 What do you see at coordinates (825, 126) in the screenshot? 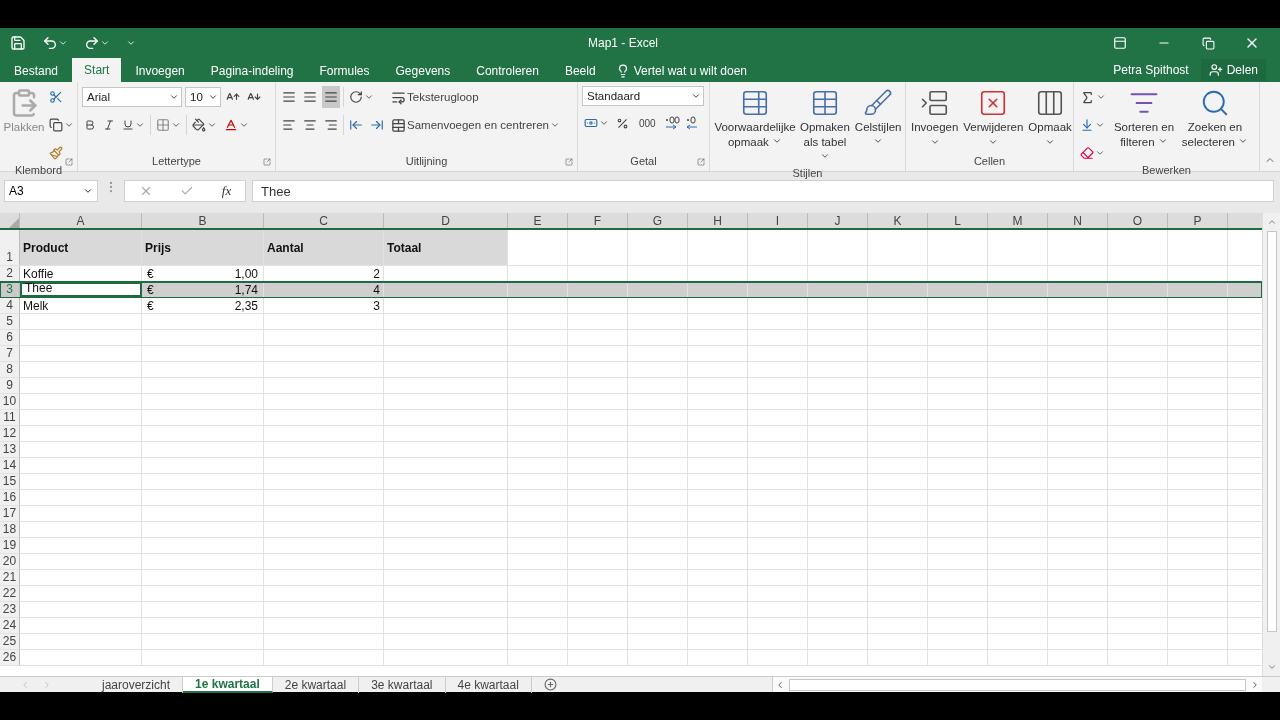
I see `styles-button: Opmaken als tabel` at bounding box center [825, 126].